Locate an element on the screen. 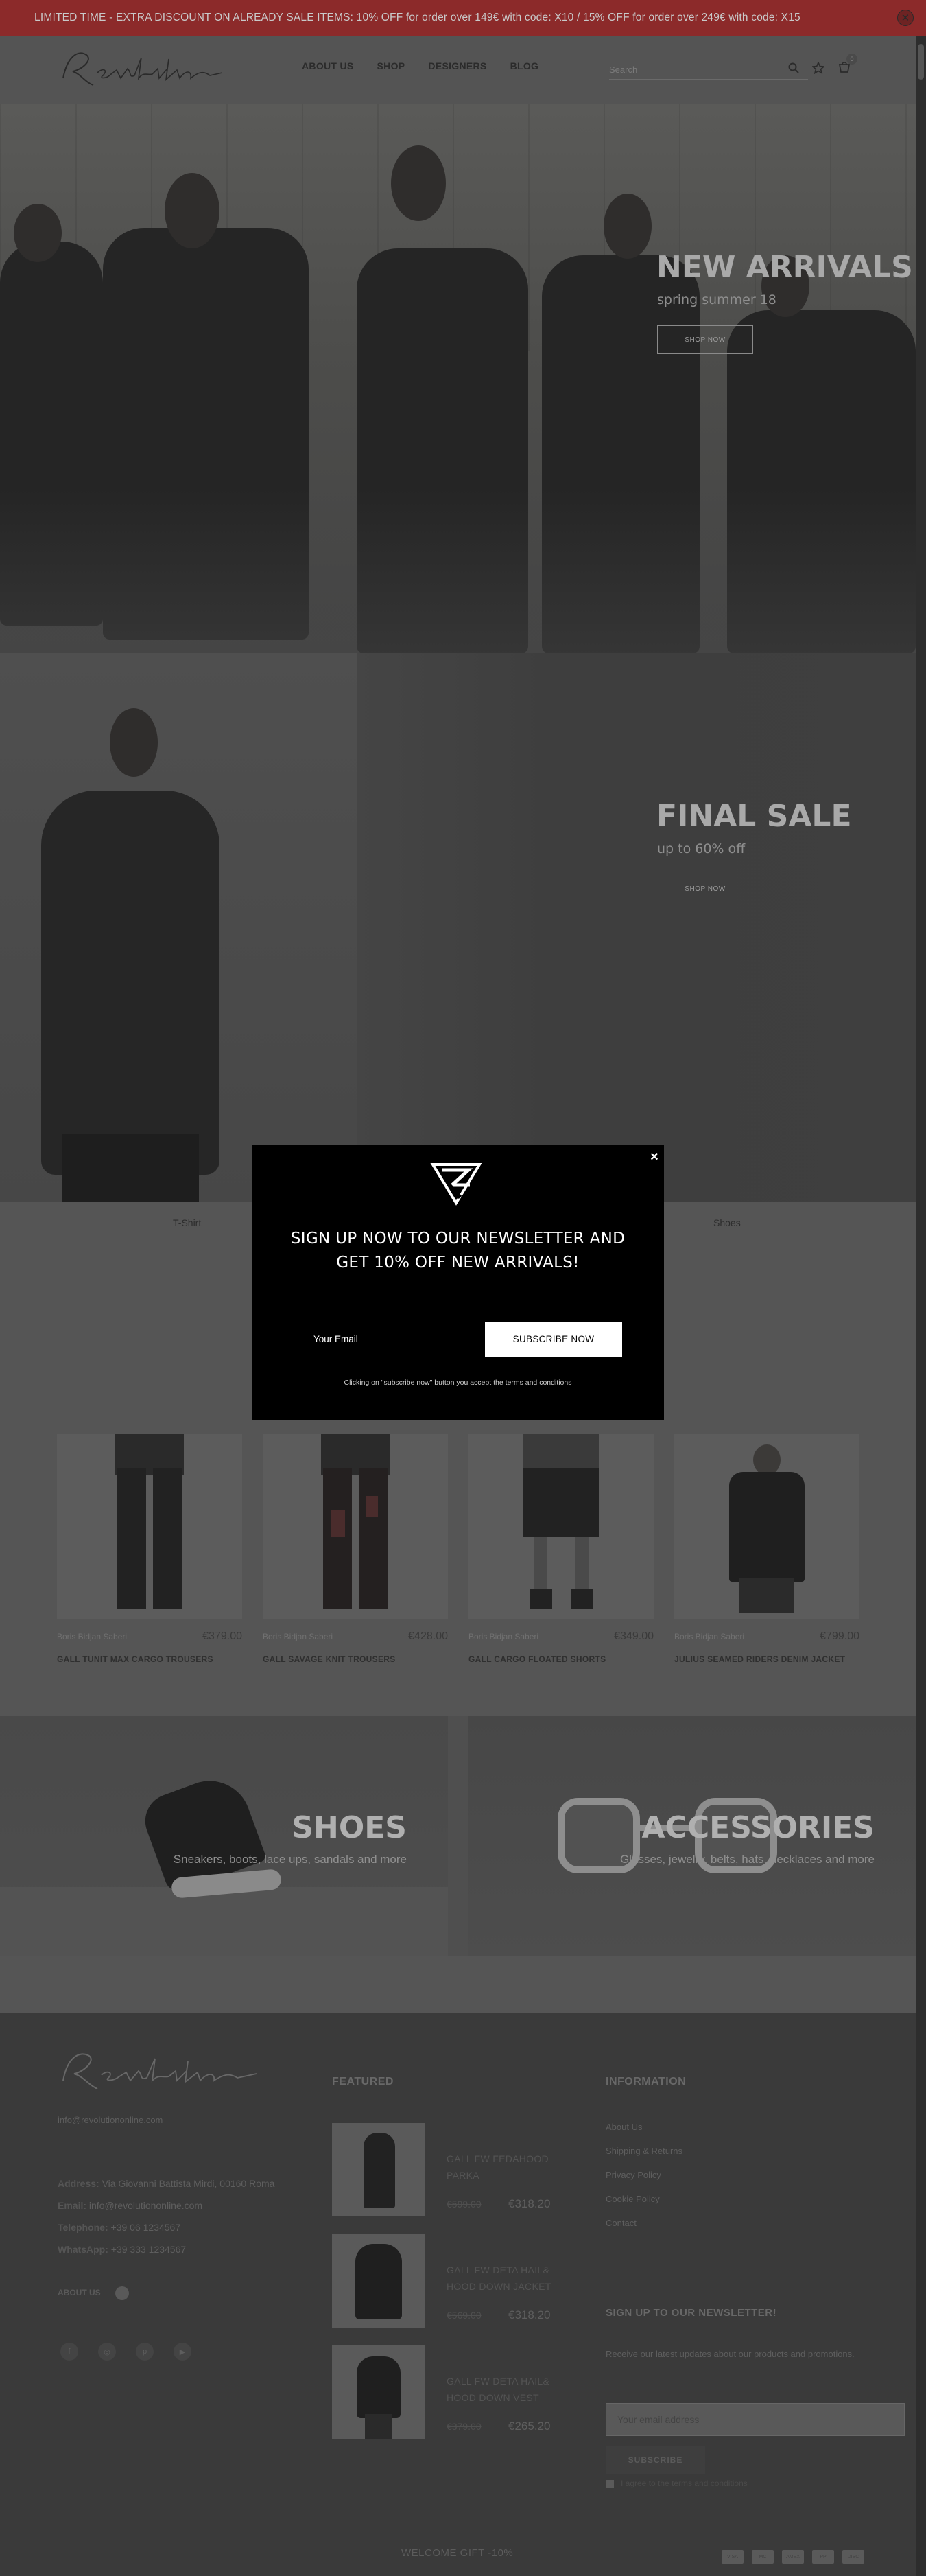 The width and height of the screenshot is (926, 2576). tab-shoes: Shoes is located at coordinates (727, 1222).